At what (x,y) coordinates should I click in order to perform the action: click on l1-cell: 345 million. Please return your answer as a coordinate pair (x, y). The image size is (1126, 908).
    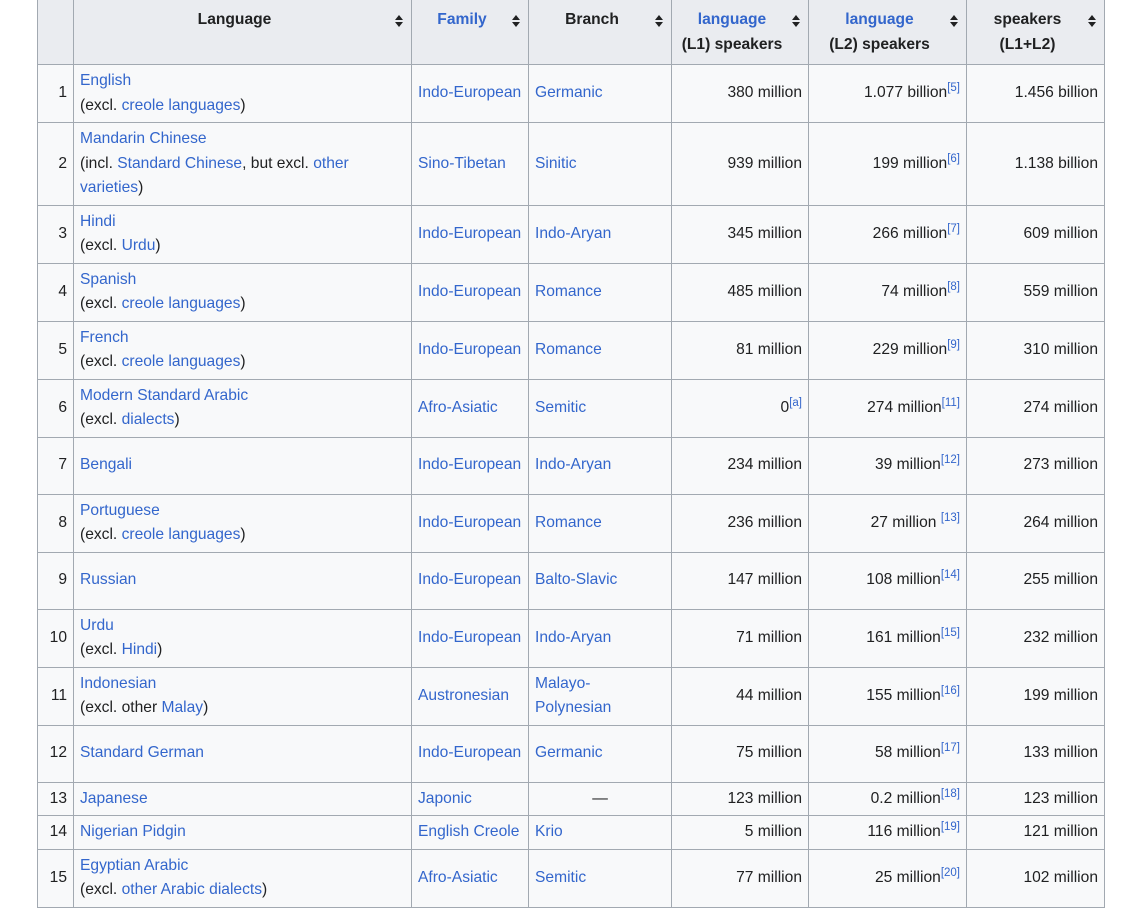
    Looking at the image, I should click on (740, 234).